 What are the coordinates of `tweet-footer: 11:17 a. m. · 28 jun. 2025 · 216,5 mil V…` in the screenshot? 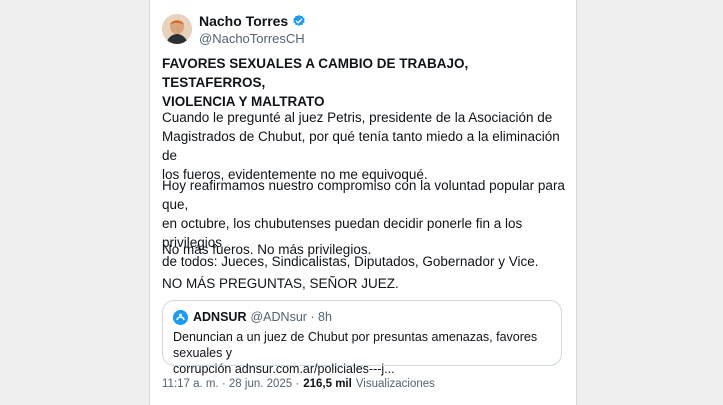 It's located at (298, 384).